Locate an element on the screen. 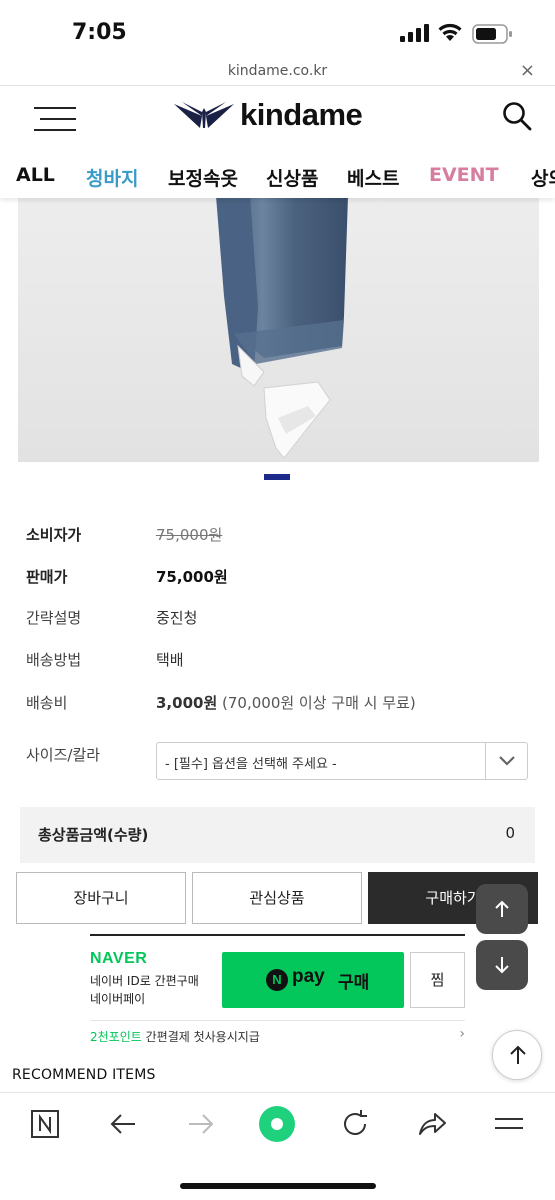  shipping-fee-label: 배송비 is located at coordinates (47, 703).